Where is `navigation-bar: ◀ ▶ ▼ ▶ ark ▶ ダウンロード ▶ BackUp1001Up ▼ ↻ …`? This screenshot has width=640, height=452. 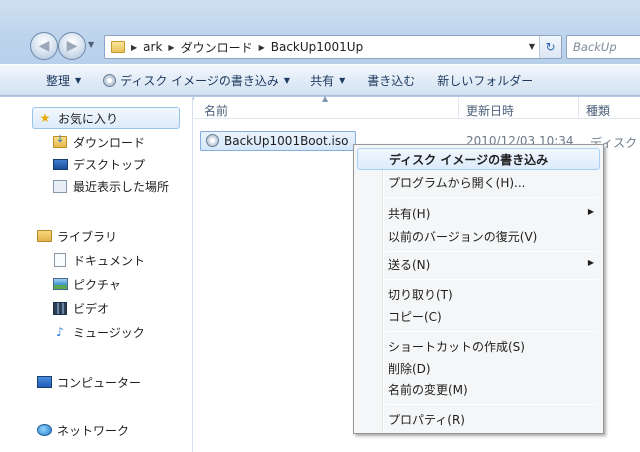 navigation-bar: ◀ ▶ ▼ ▶ ark ▶ ダウンロード ▶ BackUp1001Up ▼ ↻ … is located at coordinates (320, 47).